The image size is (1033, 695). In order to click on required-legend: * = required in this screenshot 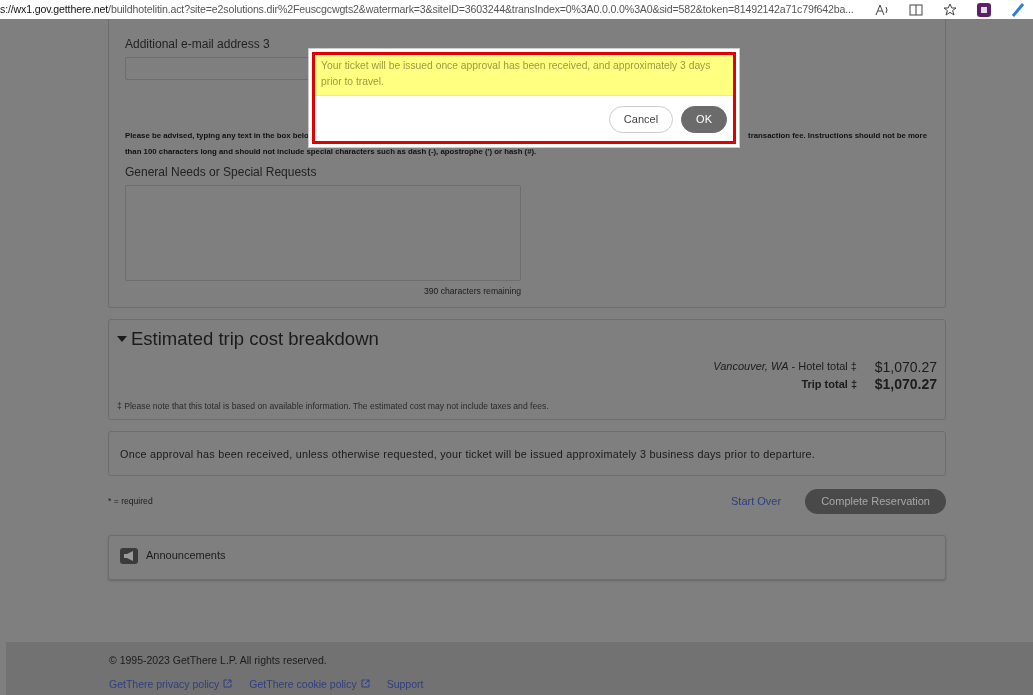, I will do `click(420, 501)`.